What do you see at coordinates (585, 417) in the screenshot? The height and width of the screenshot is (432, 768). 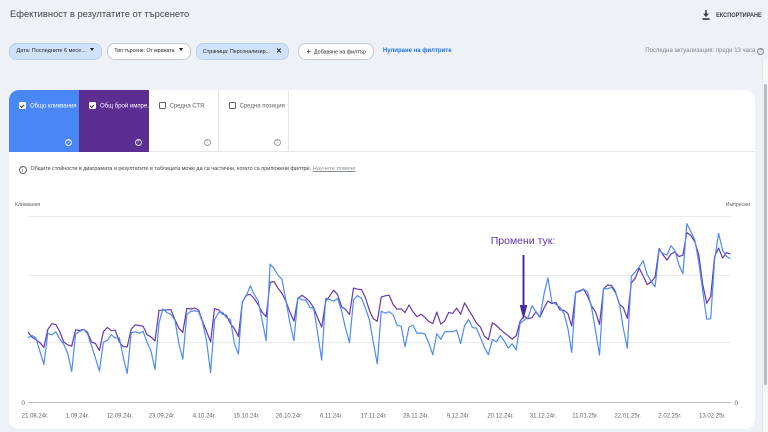 I see `svg-text: 11.01.25г.` at bounding box center [585, 417].